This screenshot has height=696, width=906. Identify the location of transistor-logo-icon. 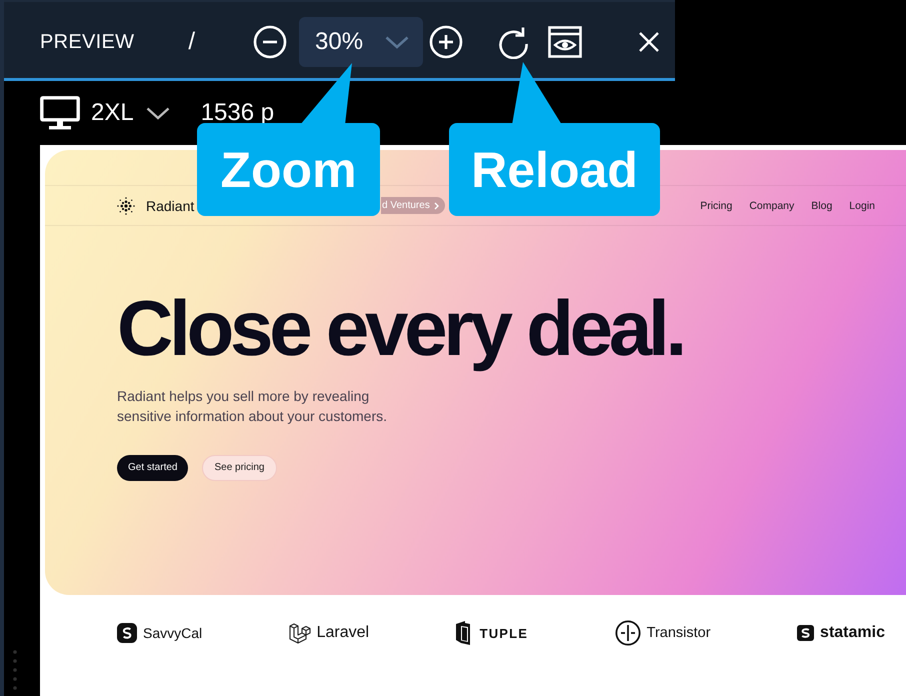
(627, 633).